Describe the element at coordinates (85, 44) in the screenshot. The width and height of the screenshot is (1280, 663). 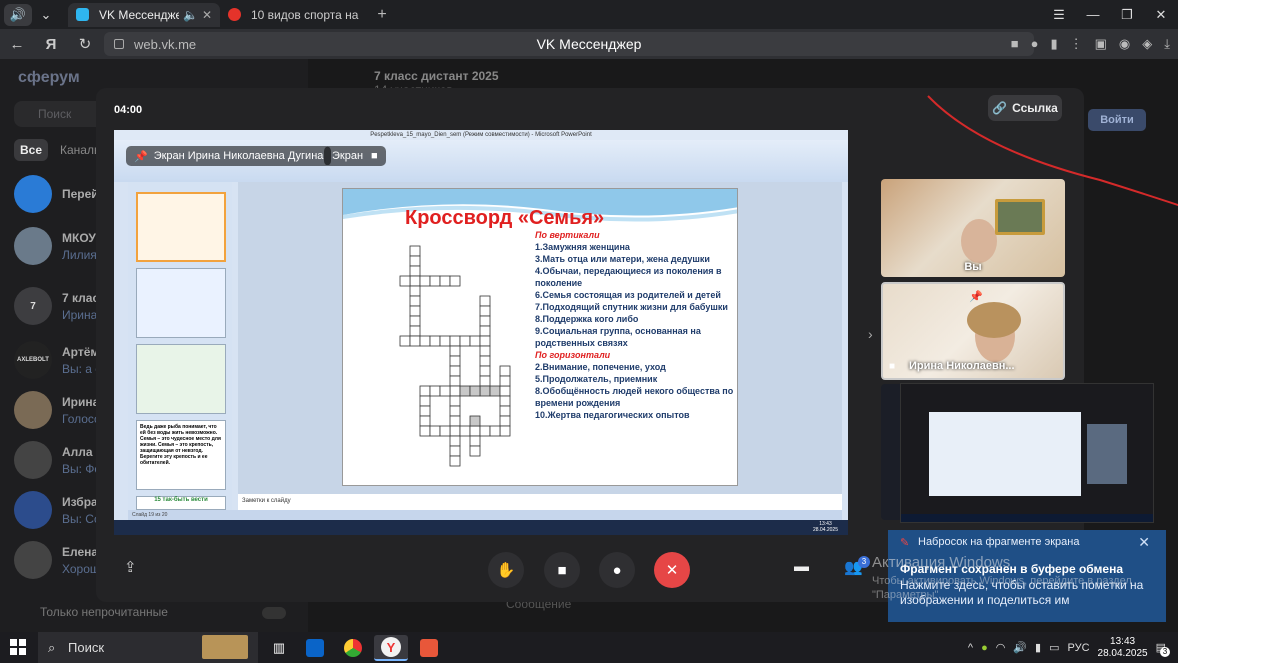
I see `reload-icon: ↻` at that location.